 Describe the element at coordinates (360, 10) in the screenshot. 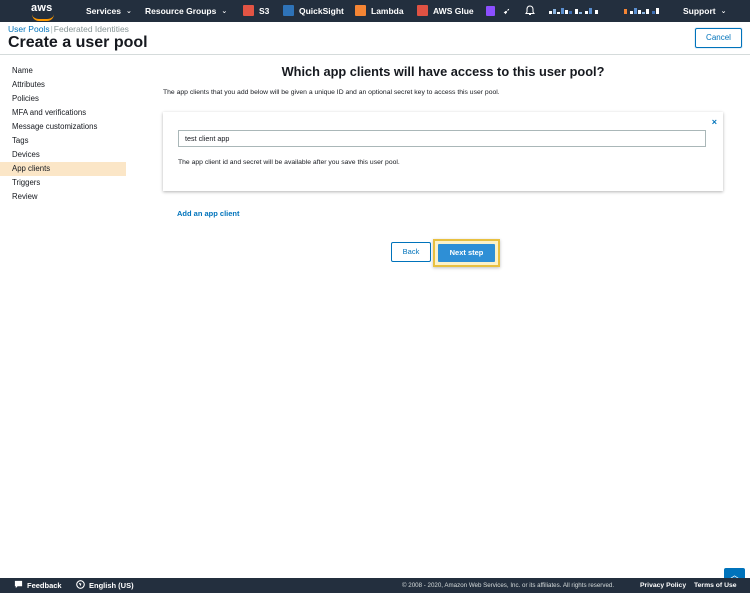

I see `lambda-icon` at that location.